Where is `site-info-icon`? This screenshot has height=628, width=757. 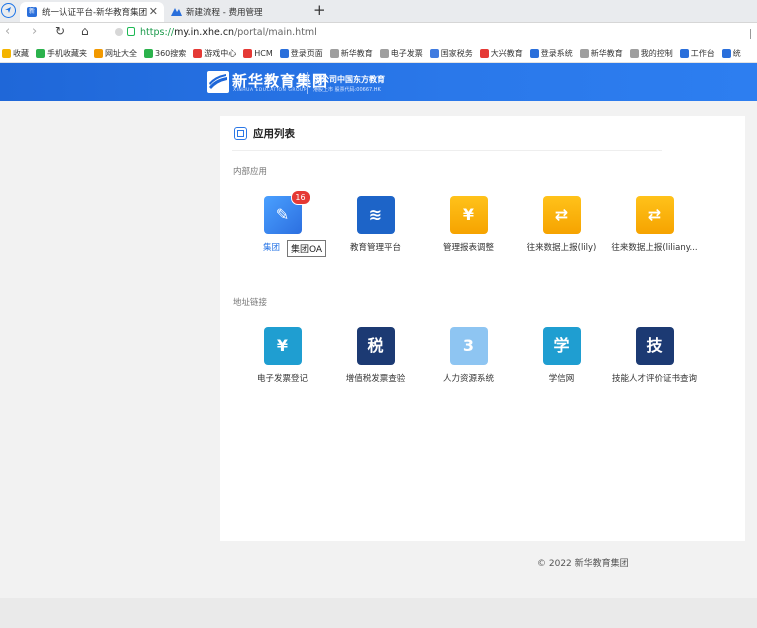 site-info-icon is located at coordinates (119, 32).